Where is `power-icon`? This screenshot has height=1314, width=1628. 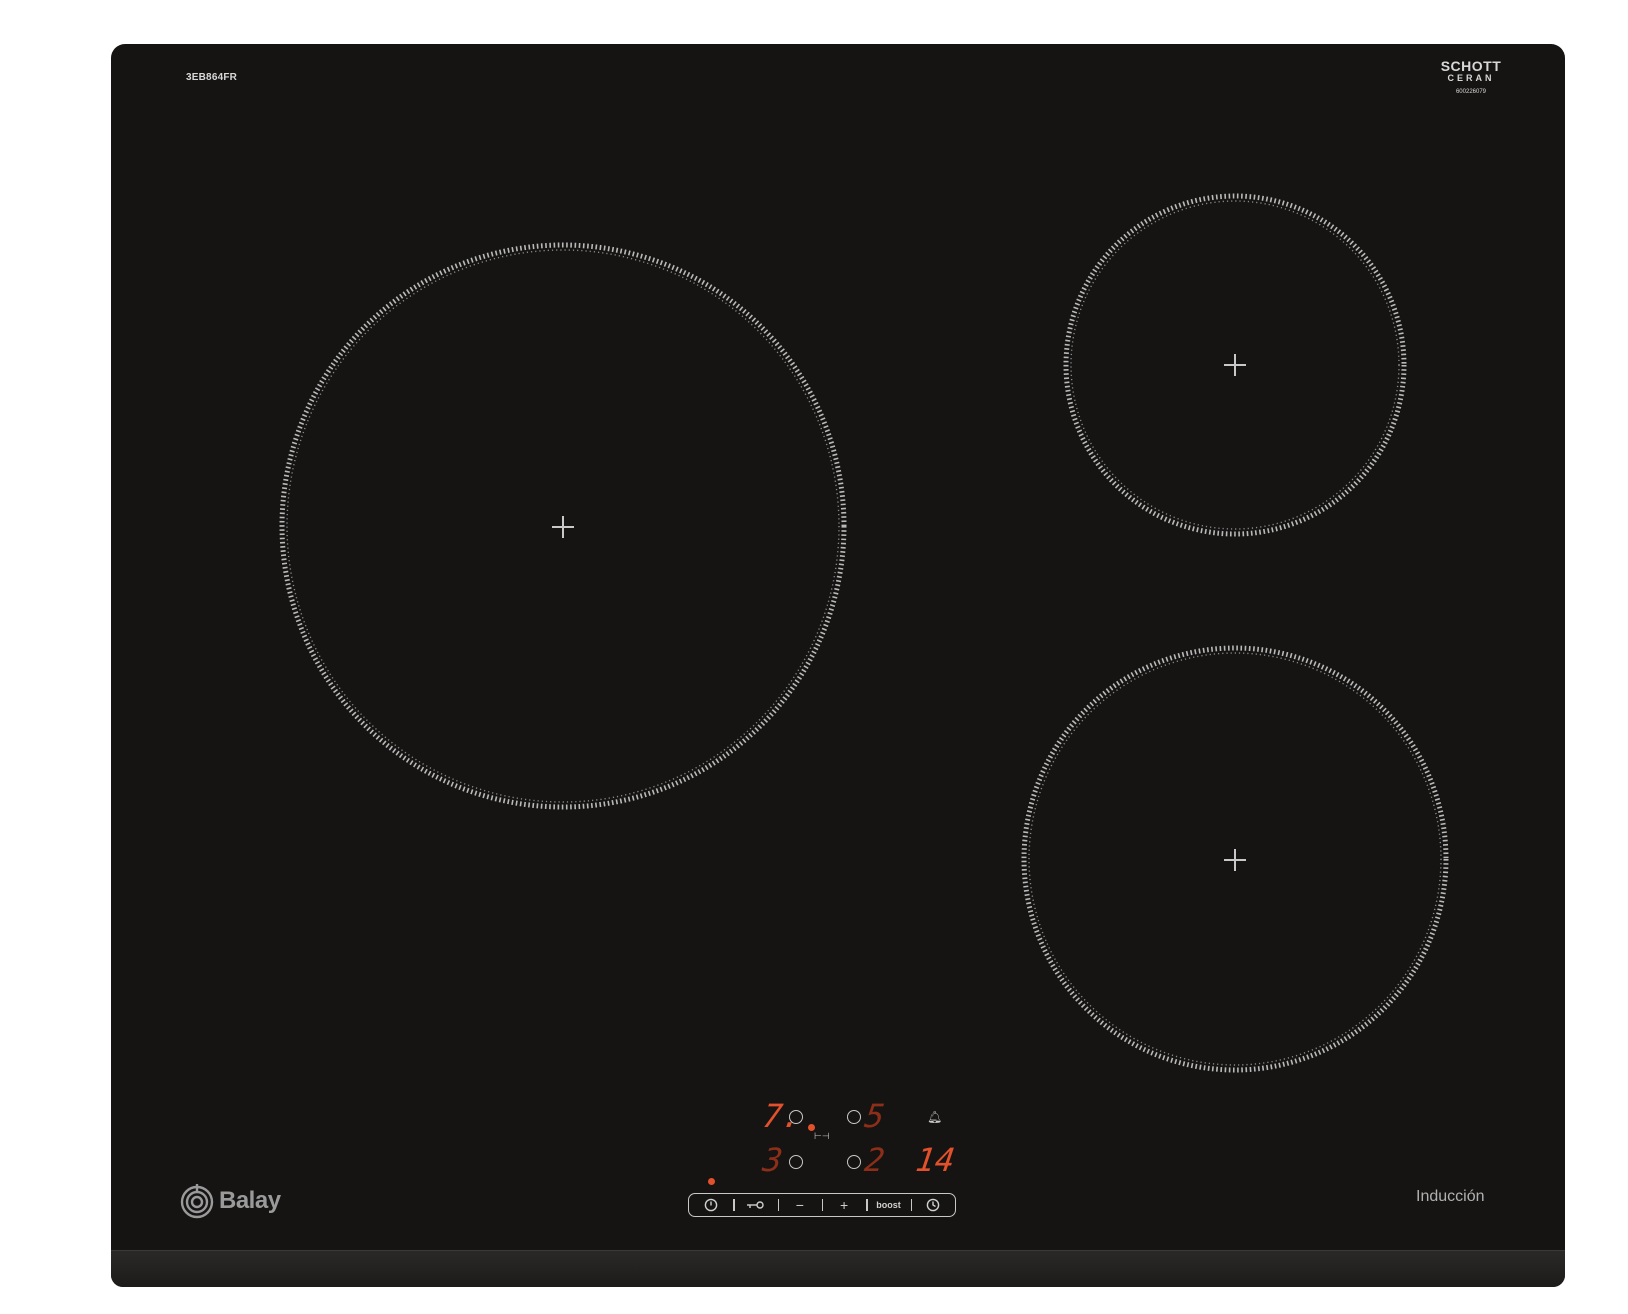 power-icon is located at coordinates (711, 1205).